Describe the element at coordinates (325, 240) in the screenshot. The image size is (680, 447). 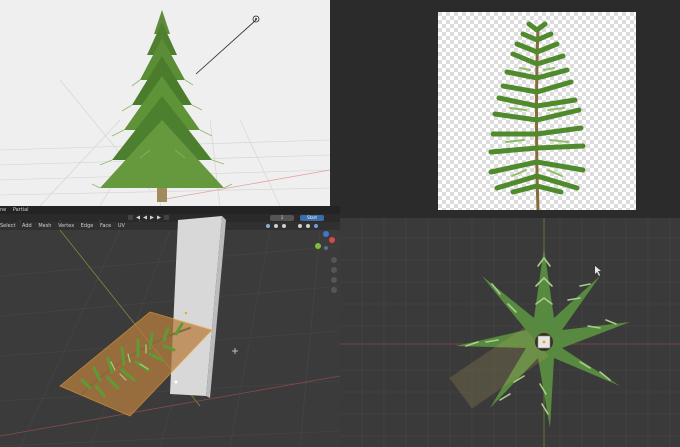
I see `navigation-gizmo` at that location.